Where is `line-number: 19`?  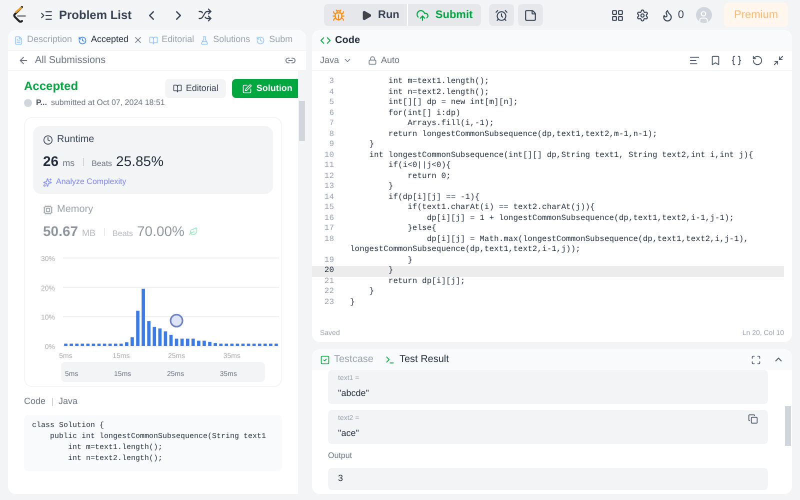 line-number: 19 is located at coordinates (329, 261).